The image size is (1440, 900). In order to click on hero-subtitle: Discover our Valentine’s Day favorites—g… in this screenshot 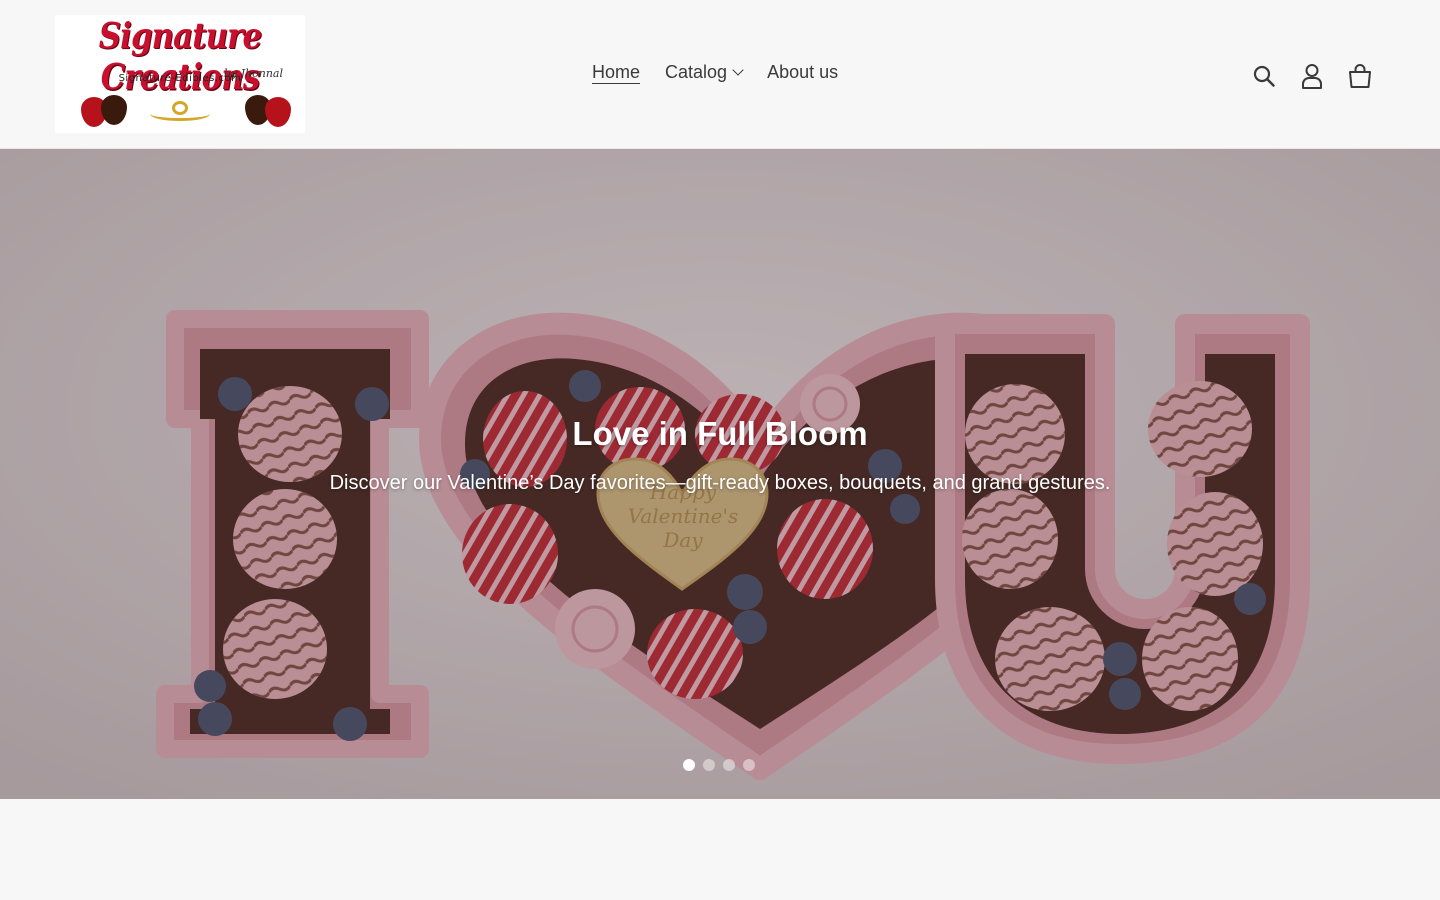, I will do `click(720, 483)`.